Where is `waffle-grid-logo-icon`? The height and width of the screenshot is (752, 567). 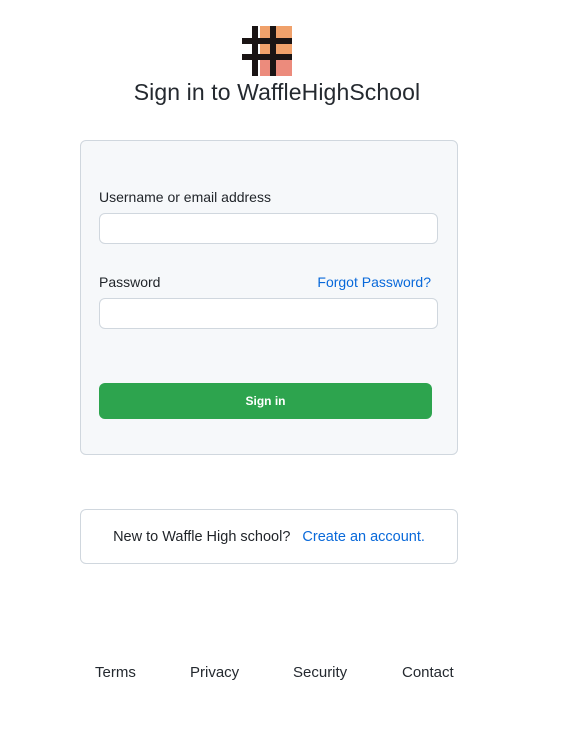
waffle-grid-logo-icon is located at coordinates (267, 51).